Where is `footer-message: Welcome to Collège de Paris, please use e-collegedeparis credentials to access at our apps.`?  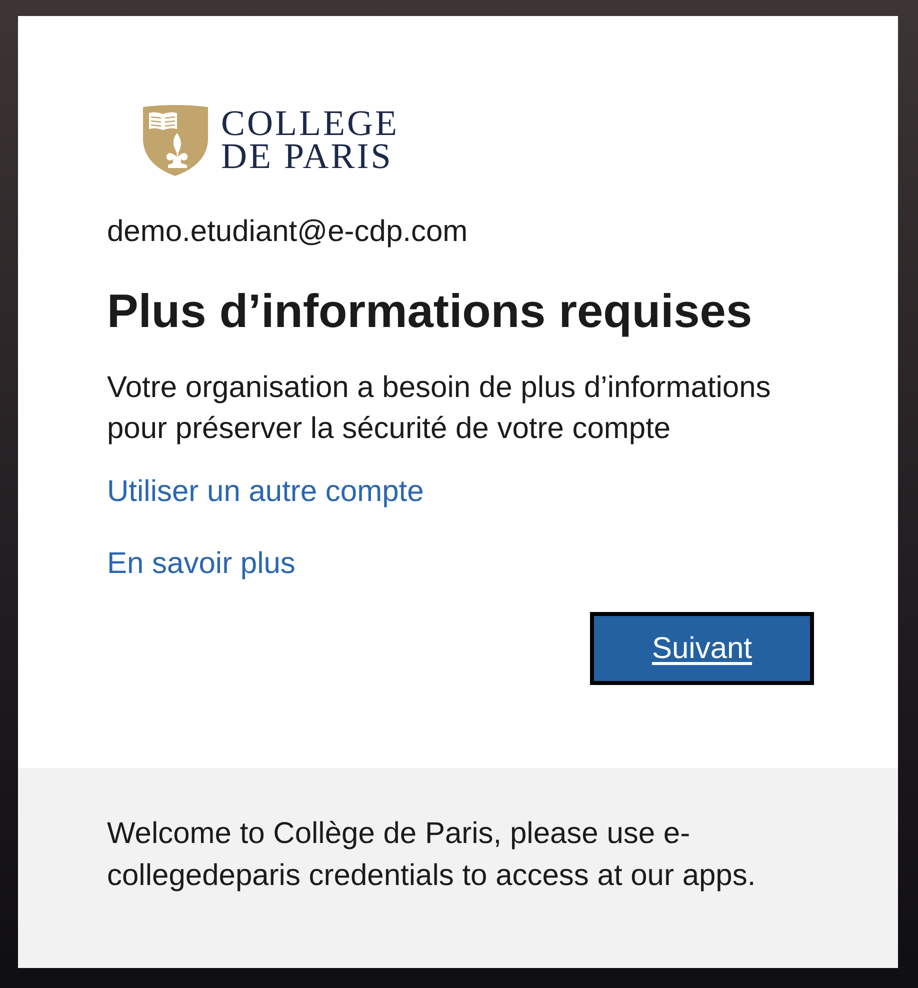
footer-message: Welcome to Collège de Paris, please use e-collegedeparis credentials to access at our apps. is located at coordinates (432, 855).